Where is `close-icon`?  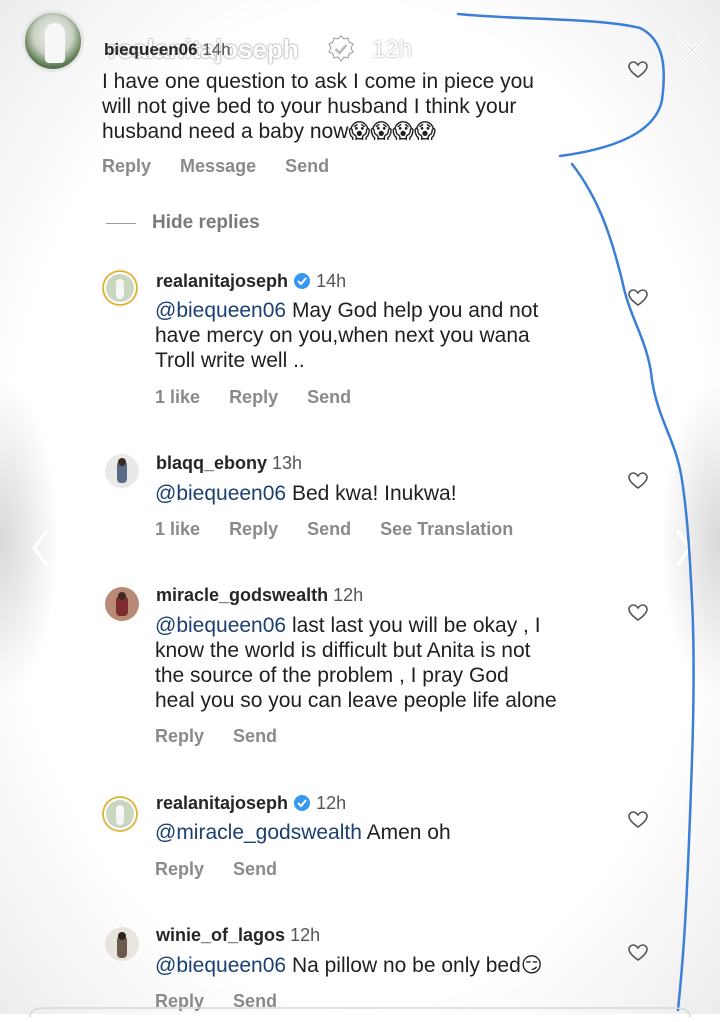
close-icon is located at coordinates (692, 50).